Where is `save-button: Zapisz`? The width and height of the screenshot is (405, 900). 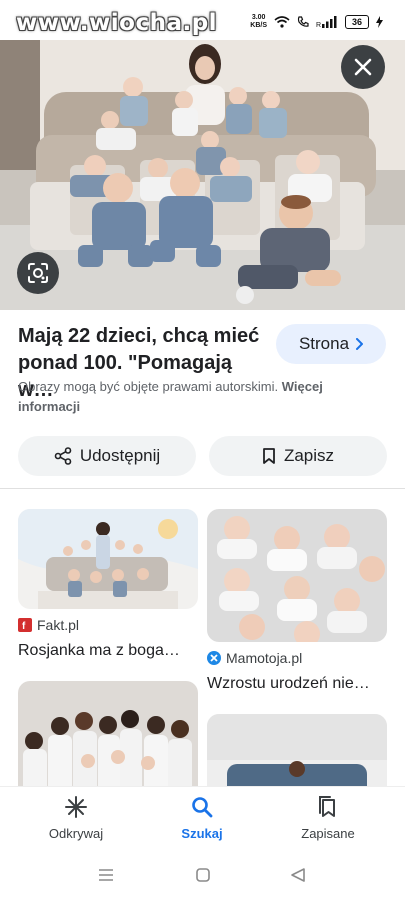
save-button: Zapisz is located at coordinates (298, 456).